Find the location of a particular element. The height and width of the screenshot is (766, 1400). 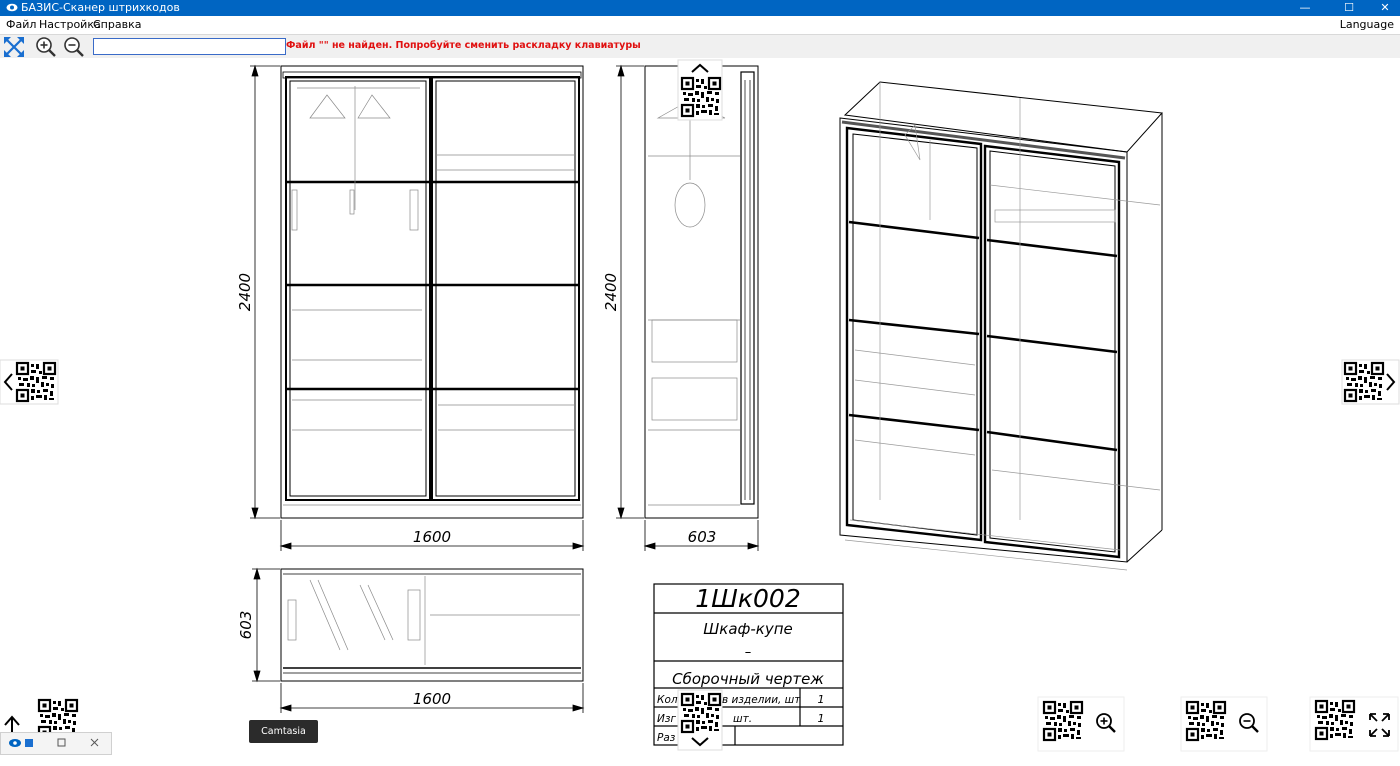

fit-to-screen-button is located at coordinates (14, 47).